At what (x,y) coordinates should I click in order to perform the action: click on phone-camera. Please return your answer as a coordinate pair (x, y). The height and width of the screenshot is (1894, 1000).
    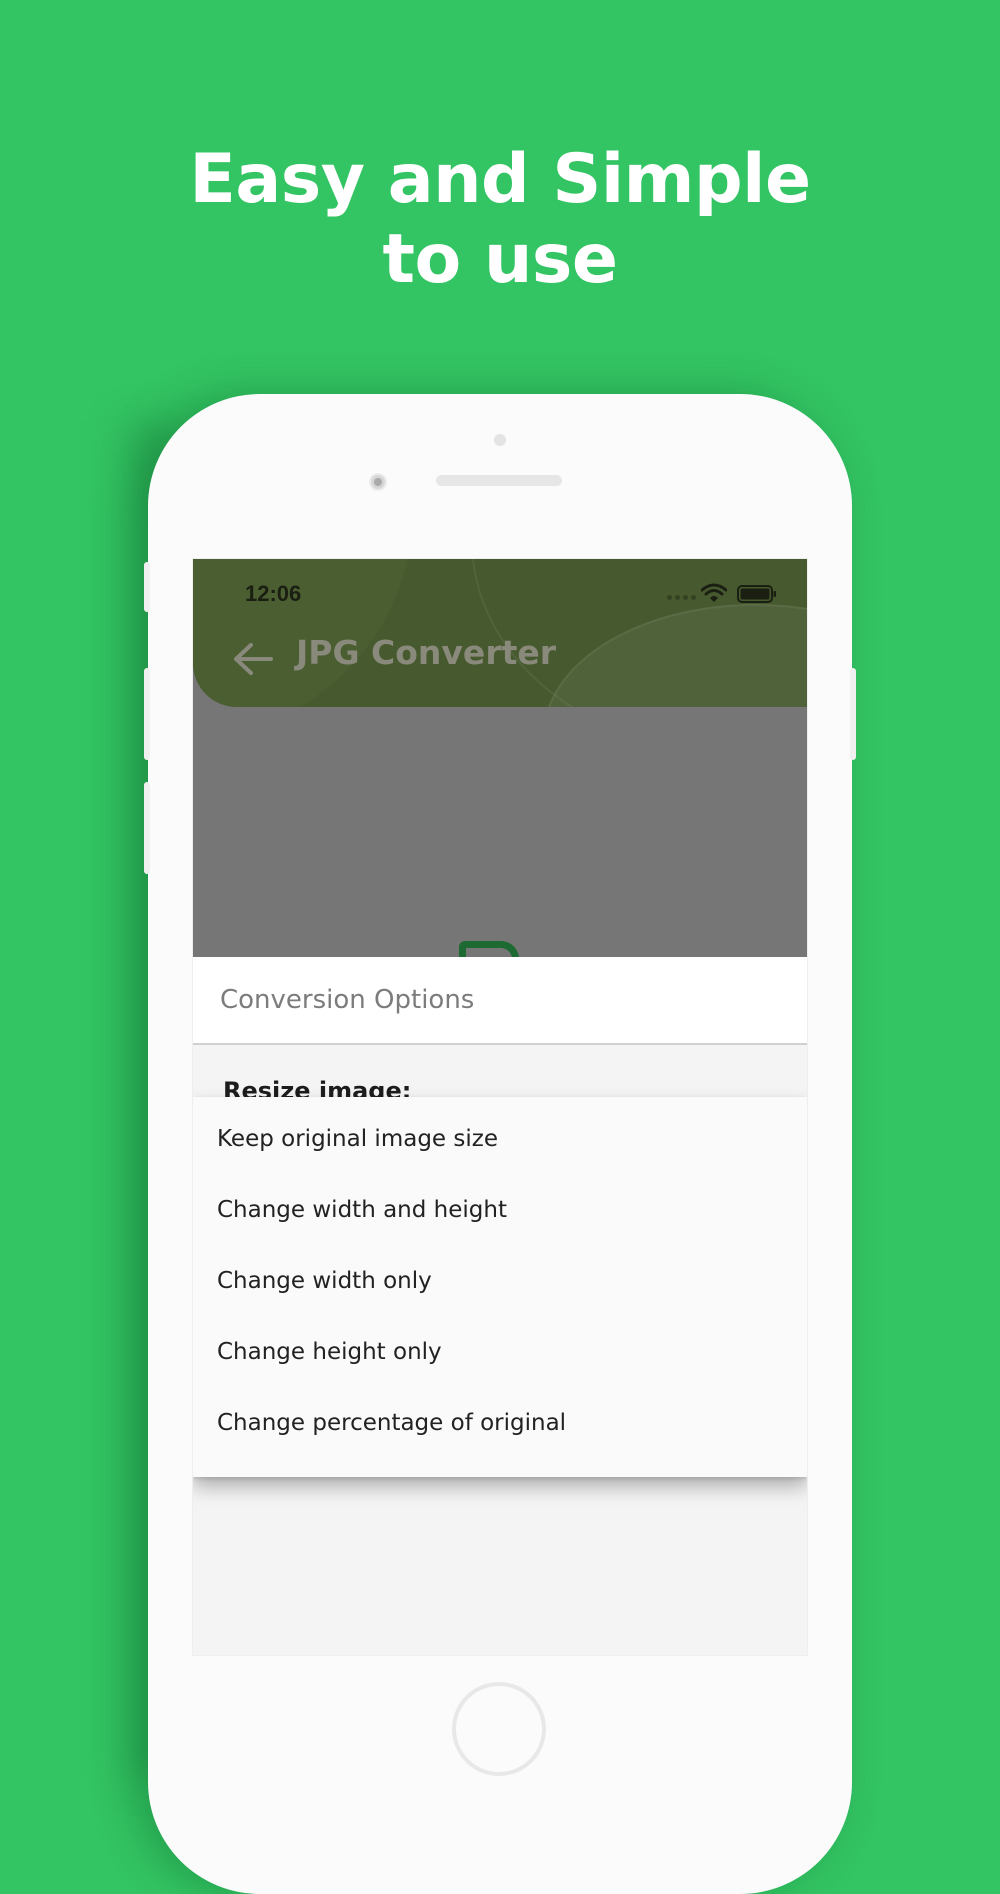
    Looking at the image, I should click on (378, 482).